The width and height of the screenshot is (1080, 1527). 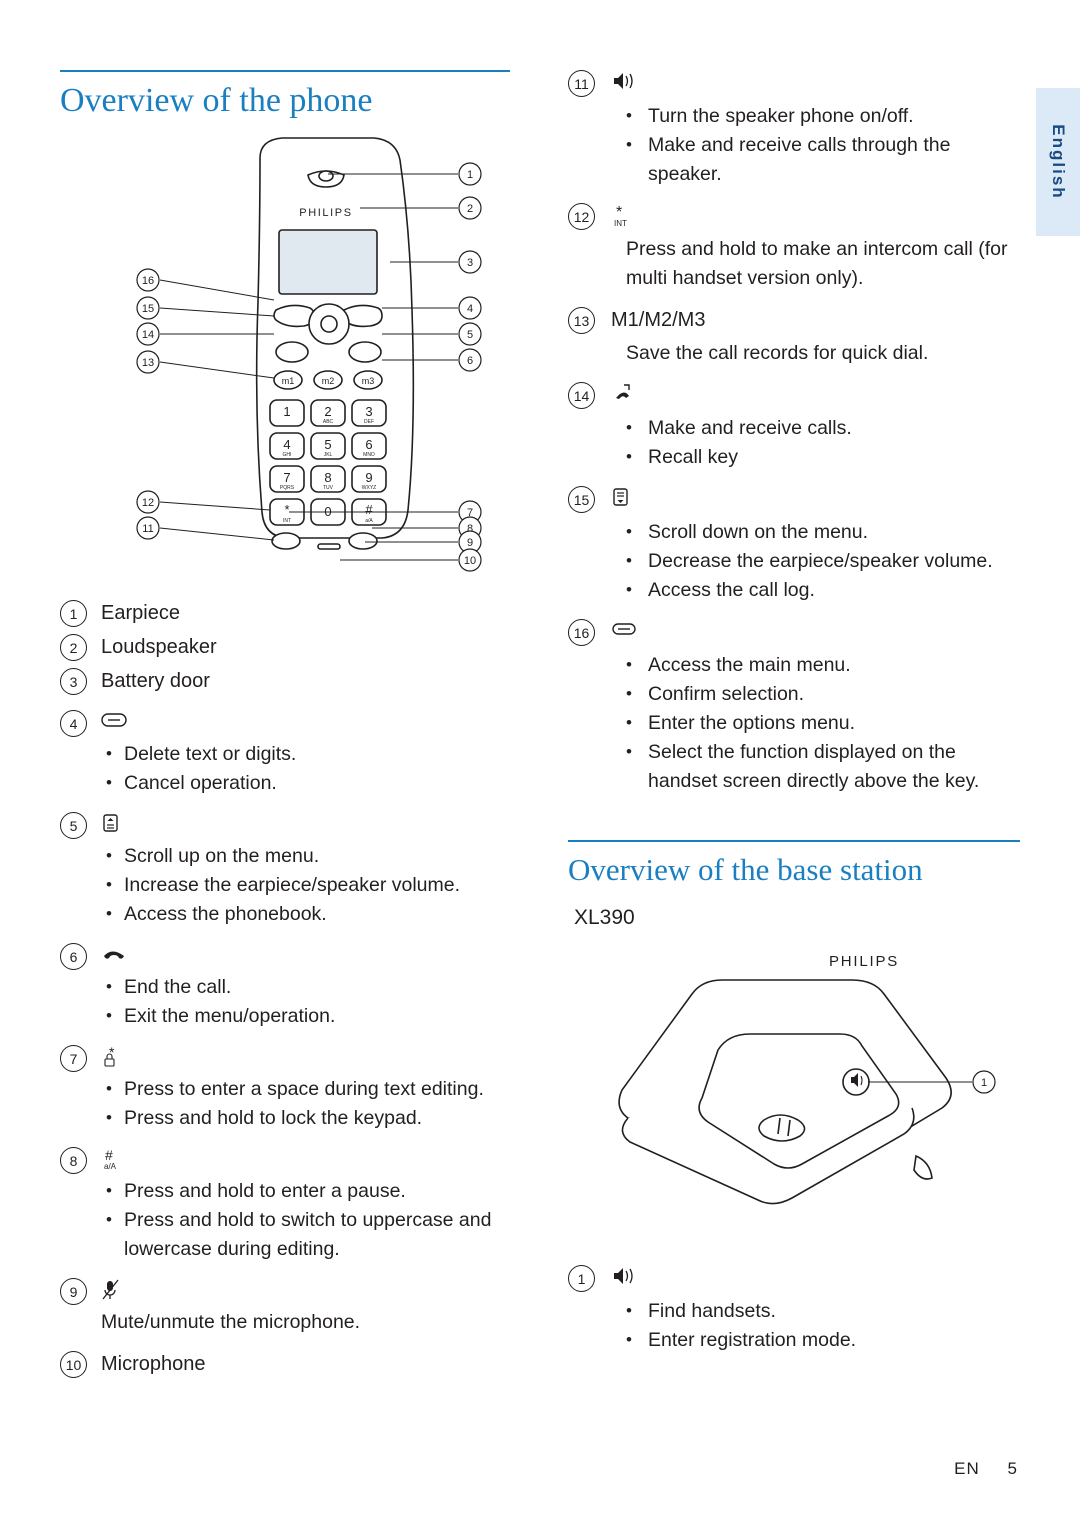 I want to click on svg-text: DEF, so click(x=369, y=422).